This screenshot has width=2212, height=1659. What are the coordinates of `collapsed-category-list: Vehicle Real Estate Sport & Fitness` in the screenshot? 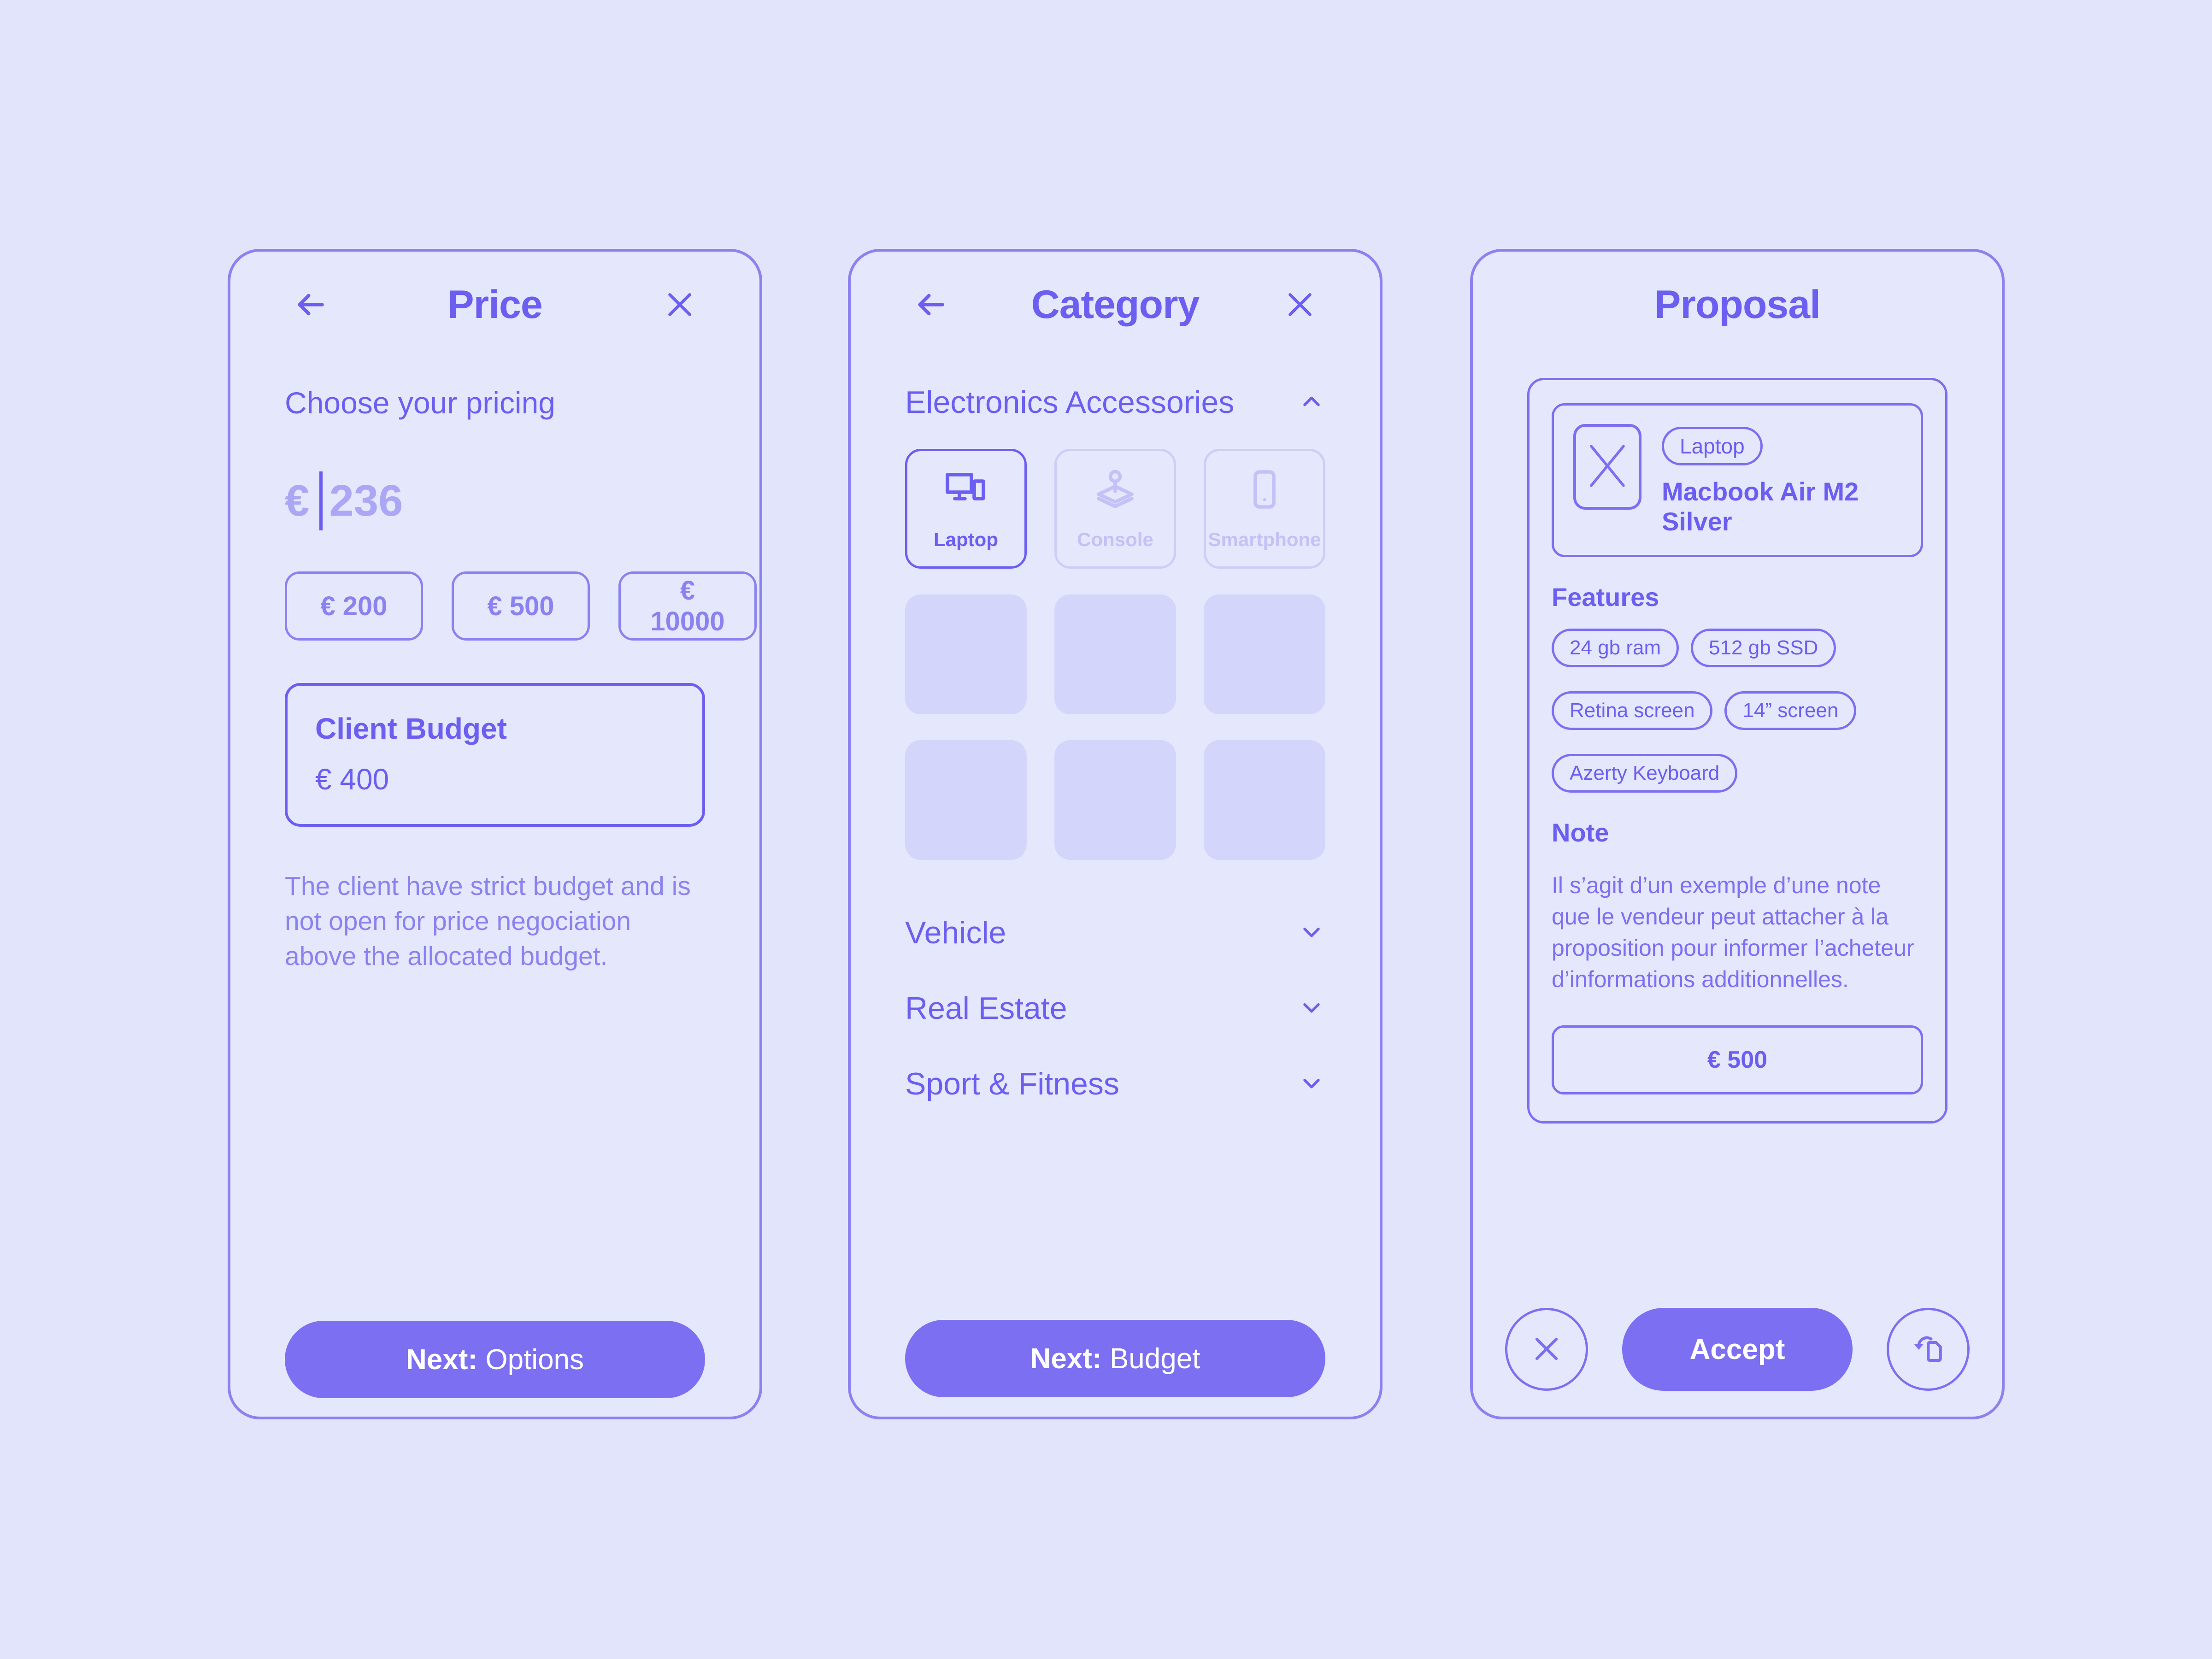 It's located at (1115, 1008).